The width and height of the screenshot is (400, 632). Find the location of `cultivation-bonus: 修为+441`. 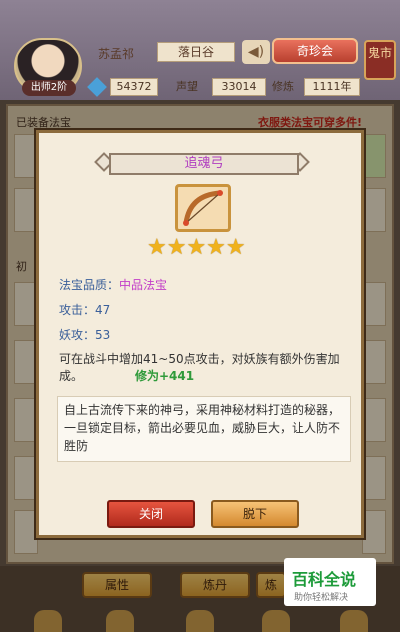

cultivation-bonus: 修为+441 is located at coordinates (165, 376).